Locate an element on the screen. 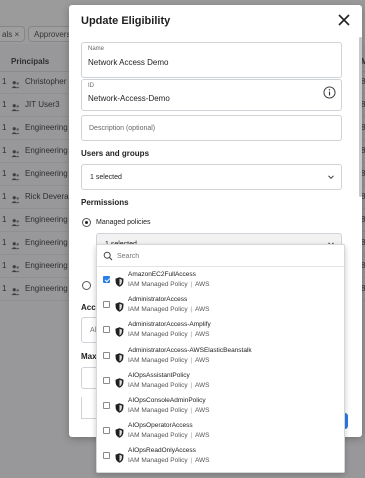 The height and width of the screenshot is (478, 365). dropdown-search-input is located at coordinates (217, 256).